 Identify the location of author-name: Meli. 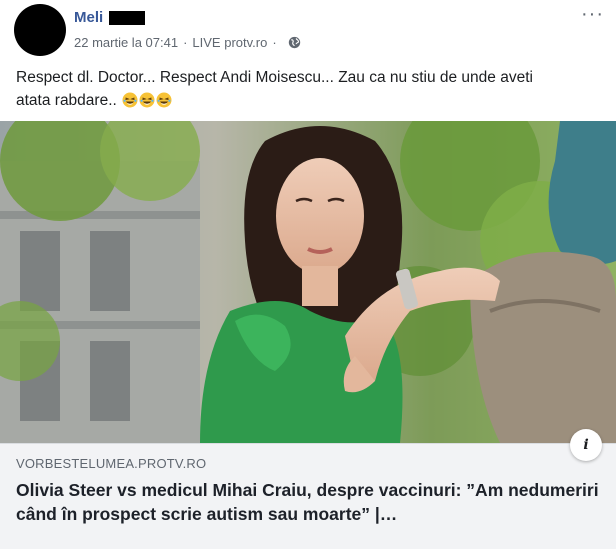
(88, 17).